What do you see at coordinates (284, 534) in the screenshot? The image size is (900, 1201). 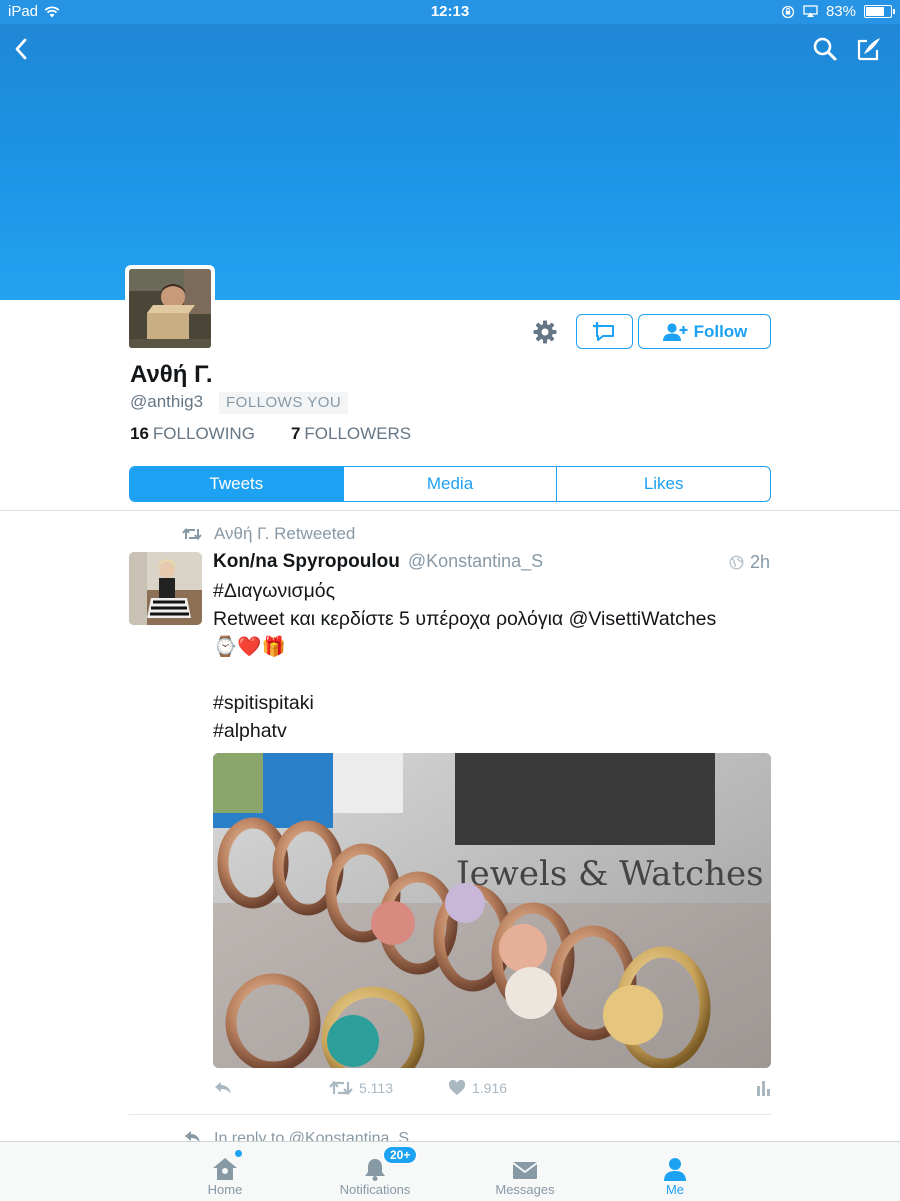 I see `retweet-context-text: Ανθή Γ. Retweeted` at bounding box center [284, 534].